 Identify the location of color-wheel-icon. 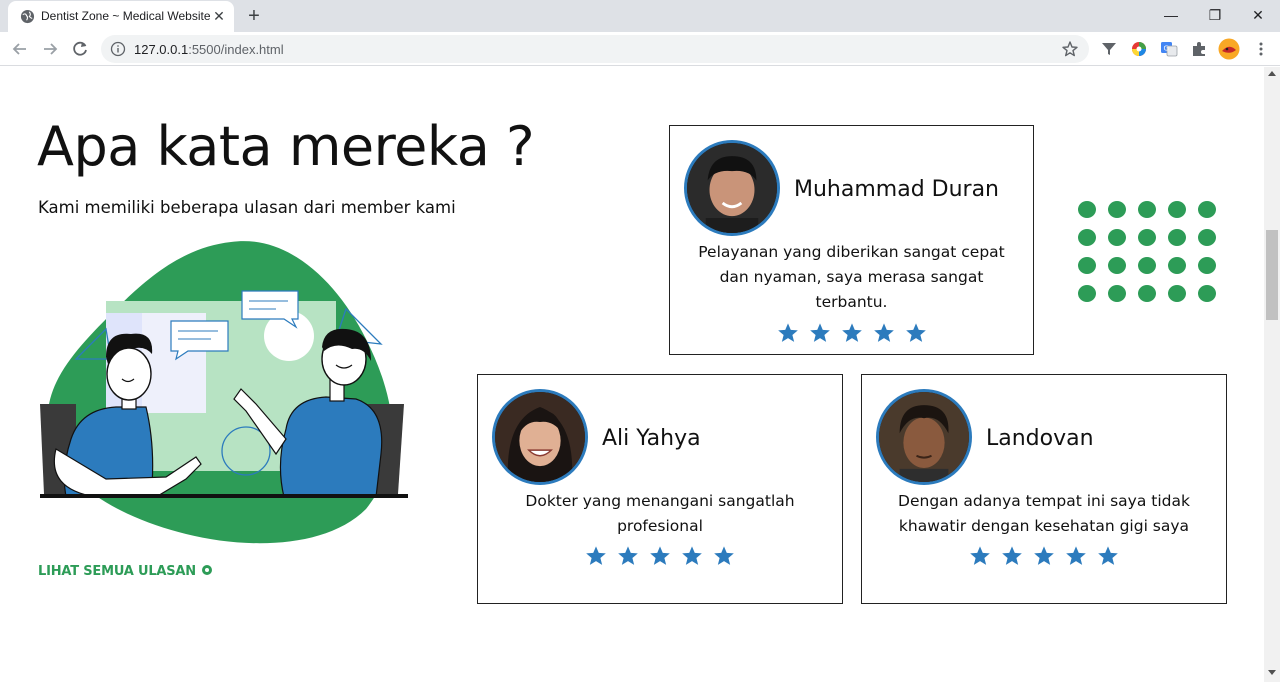
(1139, 49).